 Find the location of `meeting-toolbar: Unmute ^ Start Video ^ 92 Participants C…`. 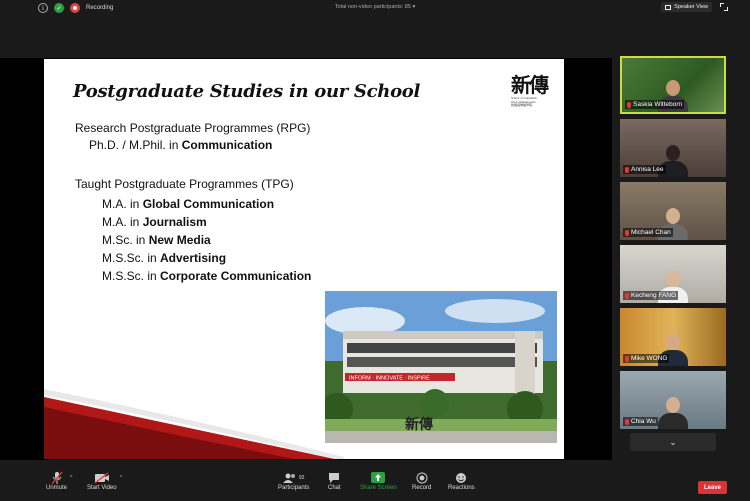

meeting-toolbar: Unmute ^ Start Video ^ 92 Participants C… is located at coordinates (375, 483).